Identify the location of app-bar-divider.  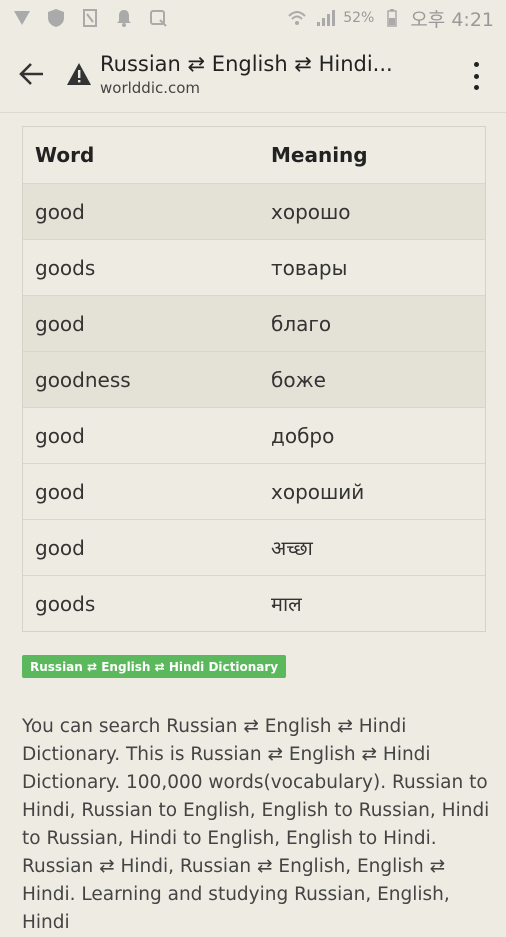
(253, 112).